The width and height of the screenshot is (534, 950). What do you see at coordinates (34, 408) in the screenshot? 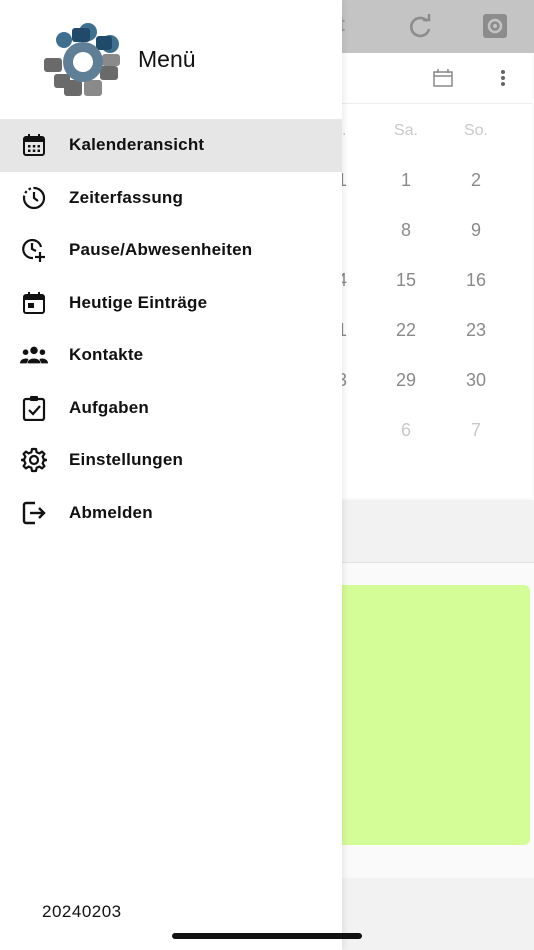
I see `clipboard-check-icon` at bounding box center [34, 408].